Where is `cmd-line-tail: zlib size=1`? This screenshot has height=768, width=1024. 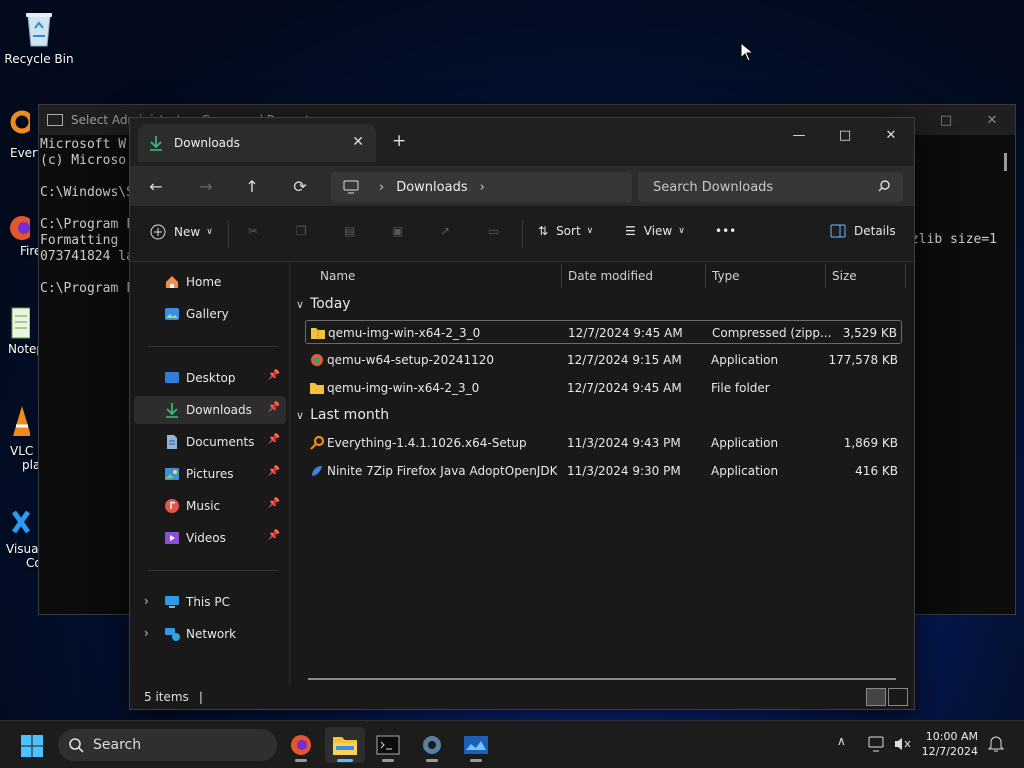
cmd-line-tail: zlib size=1 is located at coordinates (953, 239).